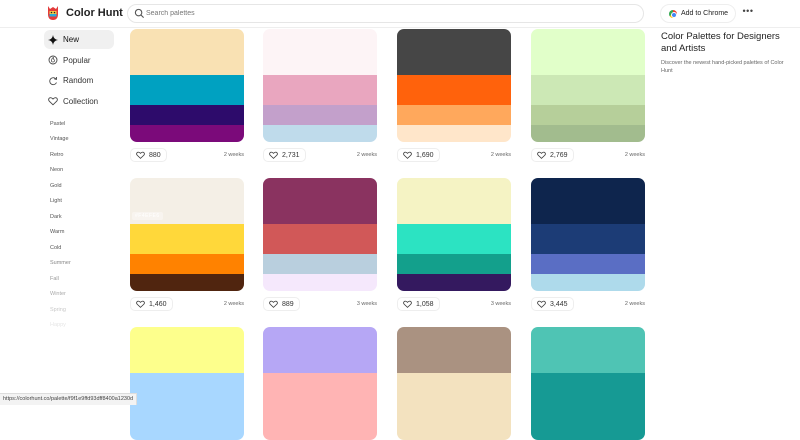  I want to click on like-button: 1,460, so click(151, 304).